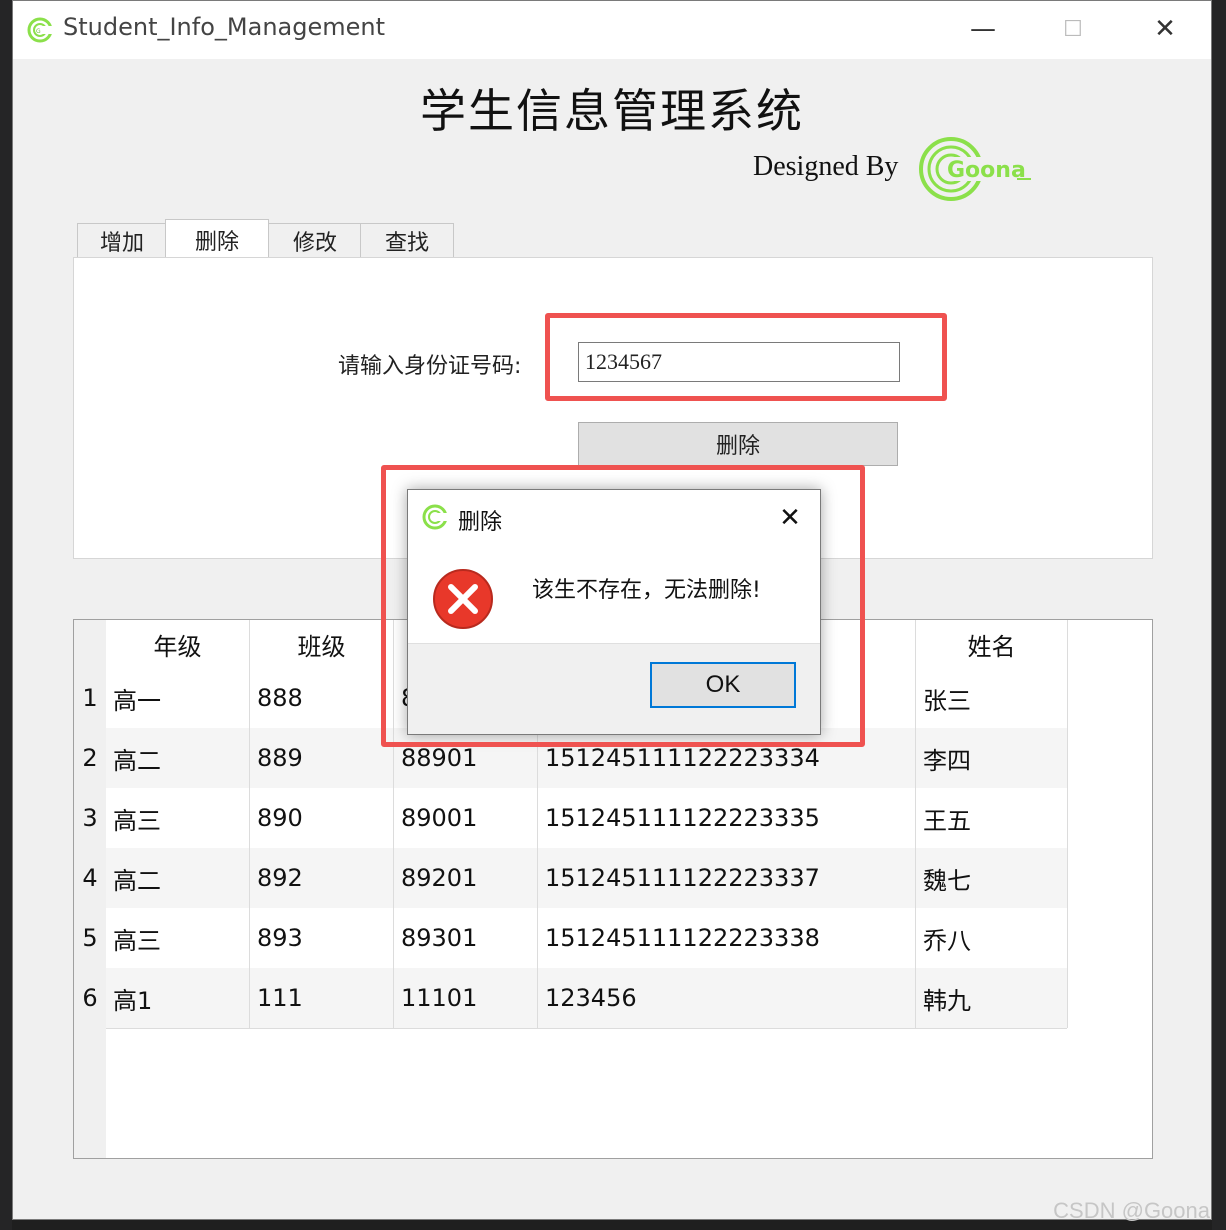 The height and width of the screenshot is (1230, 1226). What do you see at coordinates (1131, 1210) in the screenshot?
I see `watermark: CSDN @Goona` at bounding box center [1131, 1210].